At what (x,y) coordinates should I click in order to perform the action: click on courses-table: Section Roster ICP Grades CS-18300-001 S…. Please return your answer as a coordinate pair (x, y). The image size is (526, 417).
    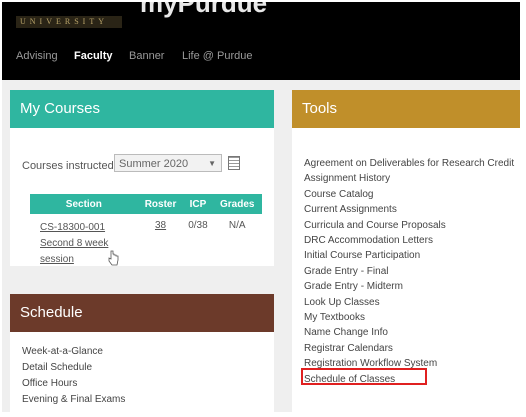
    Looking at the image, I should click on (146, 231).